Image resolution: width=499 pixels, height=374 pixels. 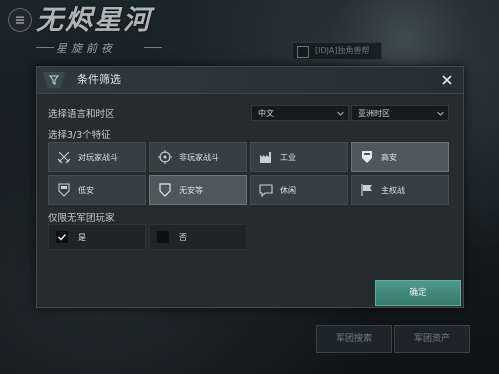 What do you see at coordinates (64, 157) in the screenshot?
I see `crossed-swords-icon` at bounding box center [64, 157].